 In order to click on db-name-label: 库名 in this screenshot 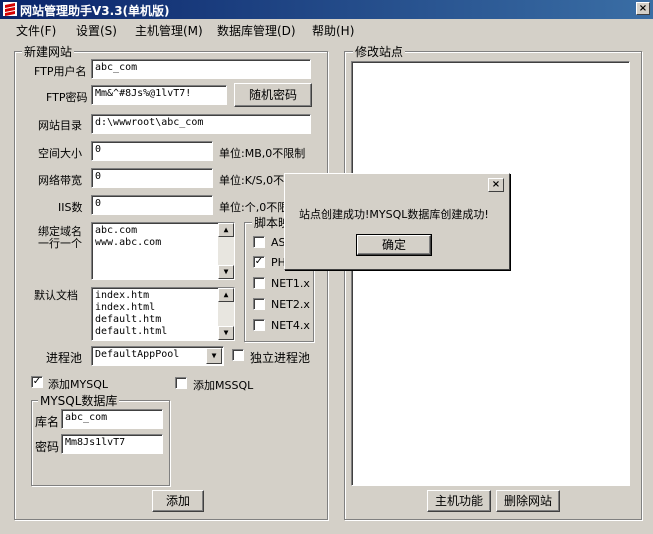, I will do `click(47, 422)`.